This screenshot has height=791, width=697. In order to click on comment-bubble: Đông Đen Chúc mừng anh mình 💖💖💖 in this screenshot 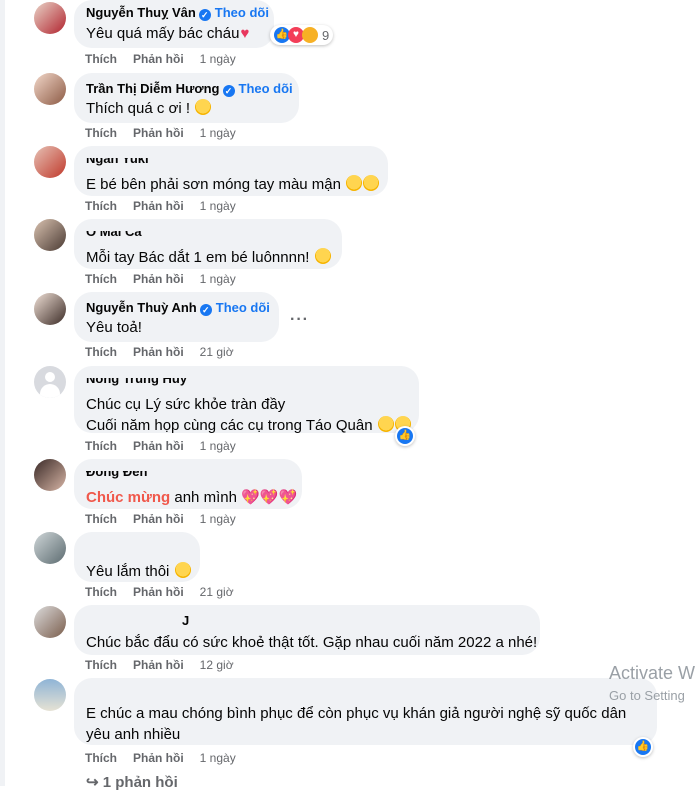, I will do `click(188, 484)`.